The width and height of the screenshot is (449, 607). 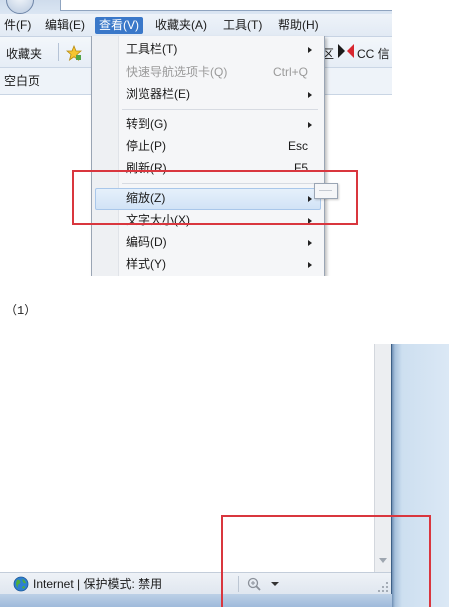 What do you see at coordinates (224, 49) in the screenshot?
I see `menu-item-toolbars: 工具栏(T)` at bounding box center [224, 49].